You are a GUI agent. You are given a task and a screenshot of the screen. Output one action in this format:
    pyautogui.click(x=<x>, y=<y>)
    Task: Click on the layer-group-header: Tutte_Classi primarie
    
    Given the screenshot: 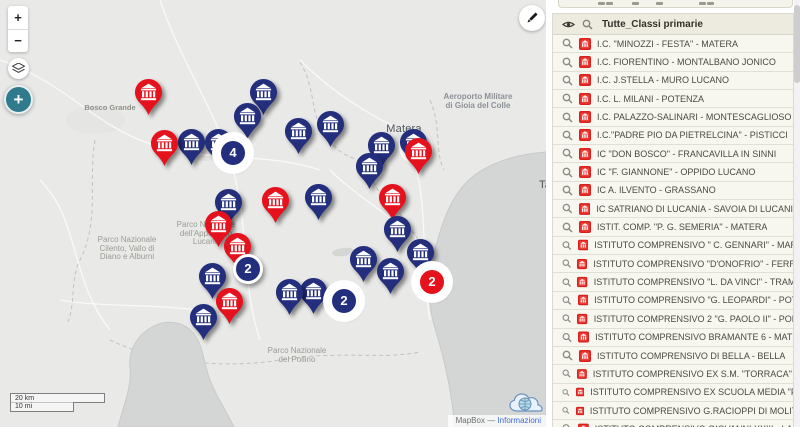 What is the action you would take?
    pyautogui.click(x=673, y=24)
    